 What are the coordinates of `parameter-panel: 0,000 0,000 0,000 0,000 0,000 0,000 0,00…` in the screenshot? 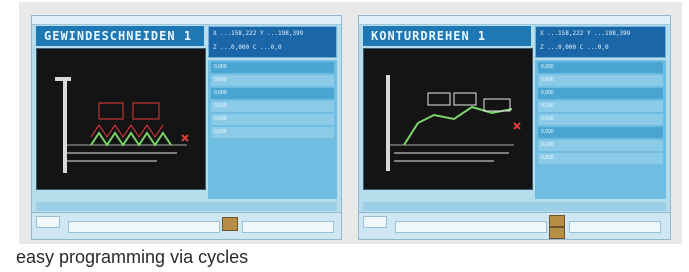 It's located at (600, 129).